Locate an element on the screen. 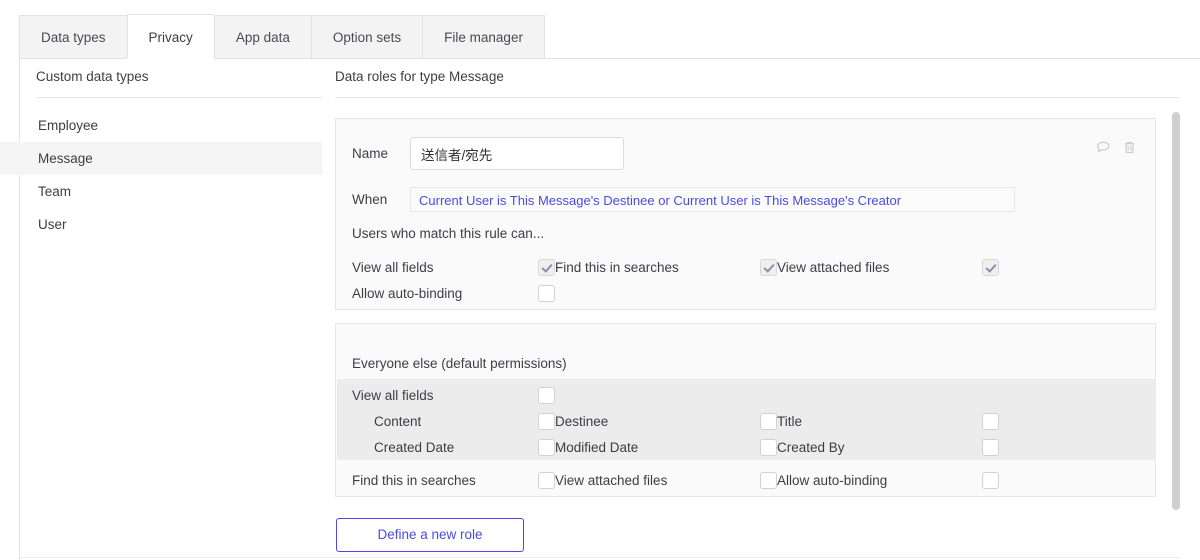 This screenshot has height=560, width=1200. name-row: Name is located at coordinates (488, 153).